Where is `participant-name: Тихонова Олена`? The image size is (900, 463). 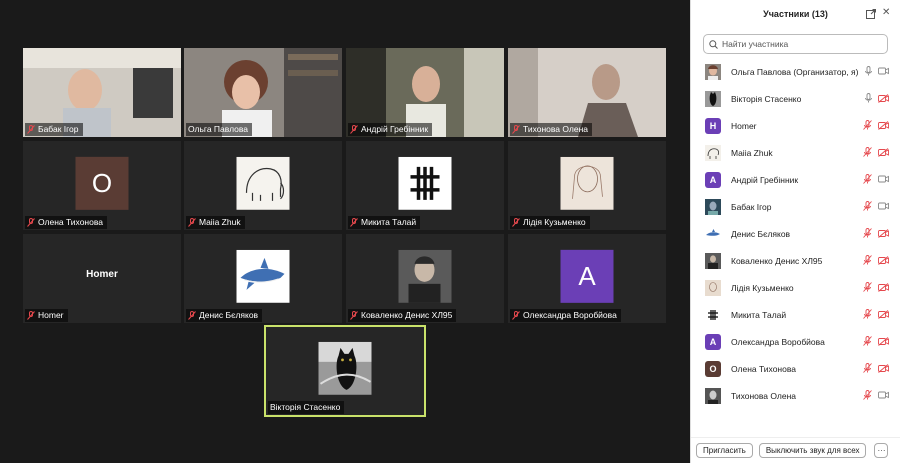
participant-name: Тихонова Олена is located at coordinates (764, 395).